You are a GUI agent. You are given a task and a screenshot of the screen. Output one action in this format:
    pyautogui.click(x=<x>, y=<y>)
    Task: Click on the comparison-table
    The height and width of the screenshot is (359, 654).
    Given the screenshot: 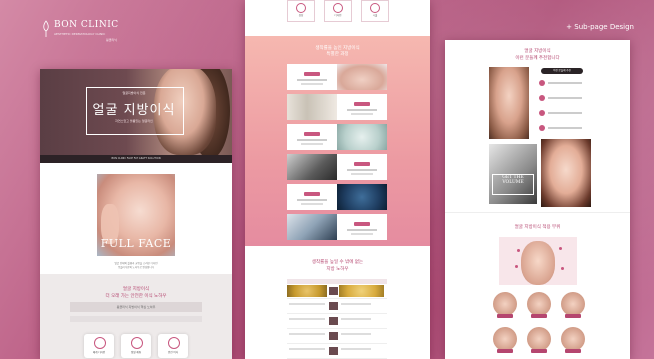 What is the action you would take?
    pyautogui.click(x=337, y=319)
    